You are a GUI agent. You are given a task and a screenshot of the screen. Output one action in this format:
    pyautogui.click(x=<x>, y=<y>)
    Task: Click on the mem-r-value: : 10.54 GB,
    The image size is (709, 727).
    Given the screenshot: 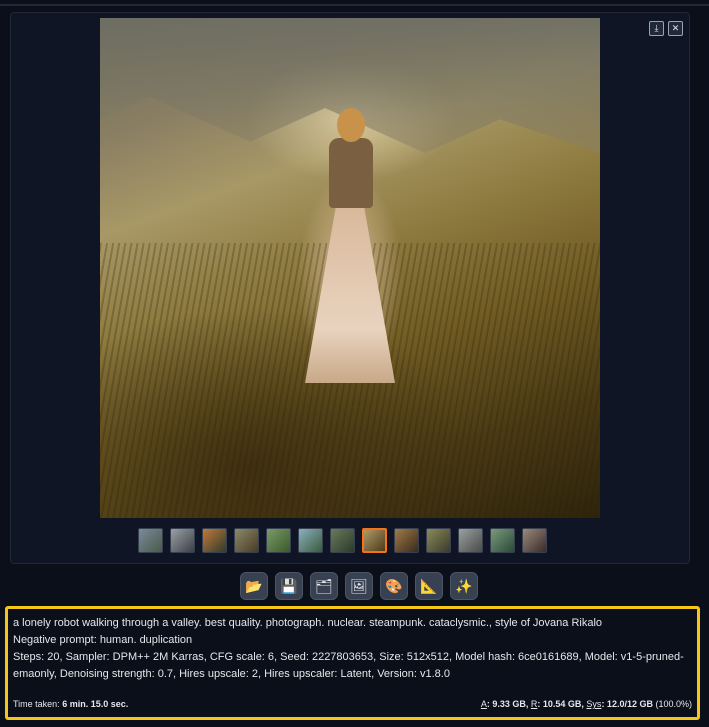 What is the action you would take?
    pyautogui.click(x=562, y=704)
    